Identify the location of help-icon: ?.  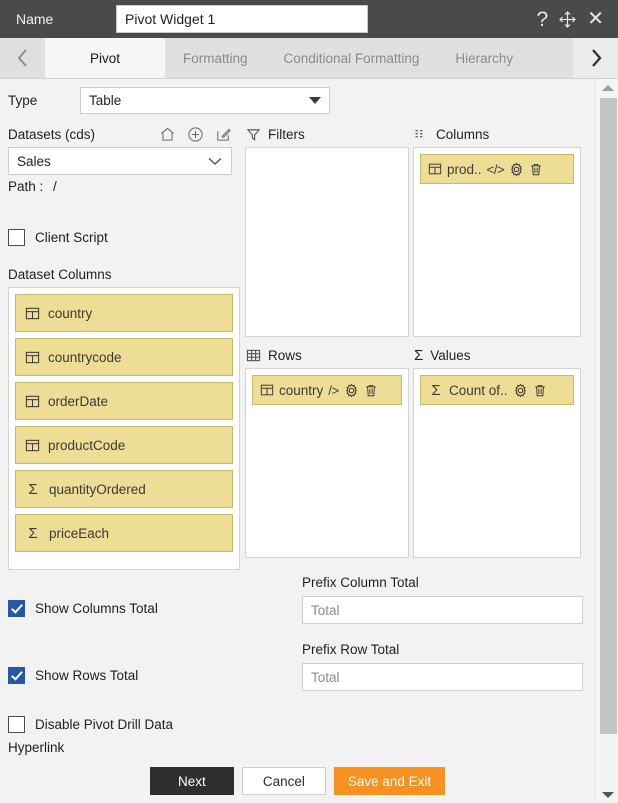
(543, 19).